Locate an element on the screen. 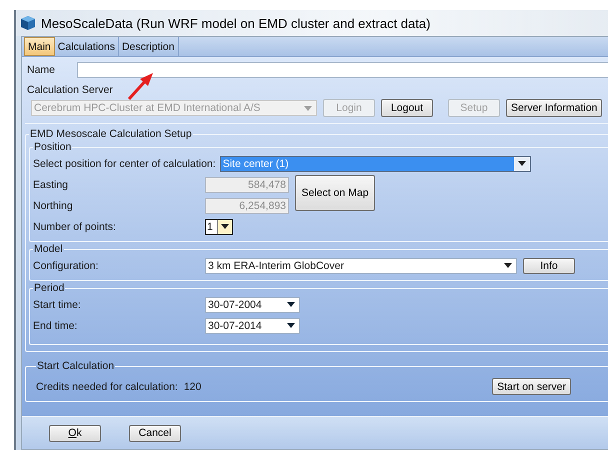 Image resolution: width=608 pixels, height=450 pixels. tab: Main is located at coordinates (39, 46).